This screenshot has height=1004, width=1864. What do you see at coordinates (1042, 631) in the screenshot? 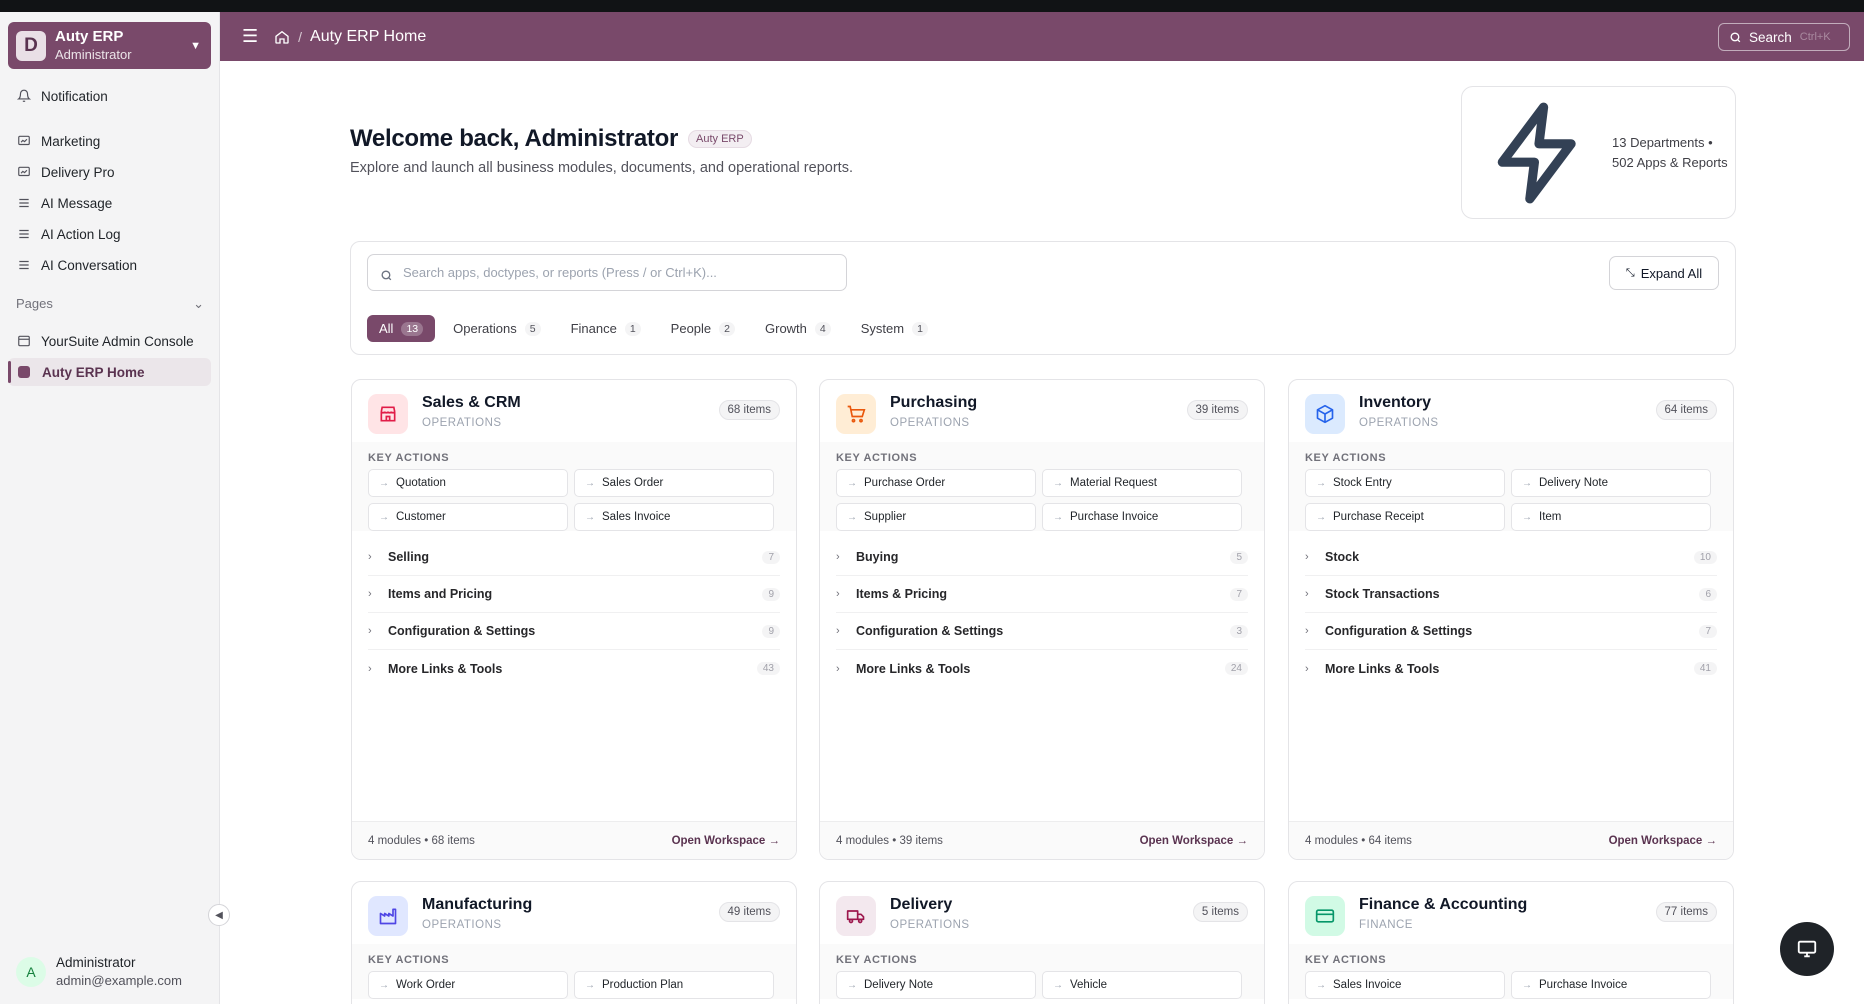
I see `module-row: › Configuration & Settings 3` at bounding box center [1042, 631].